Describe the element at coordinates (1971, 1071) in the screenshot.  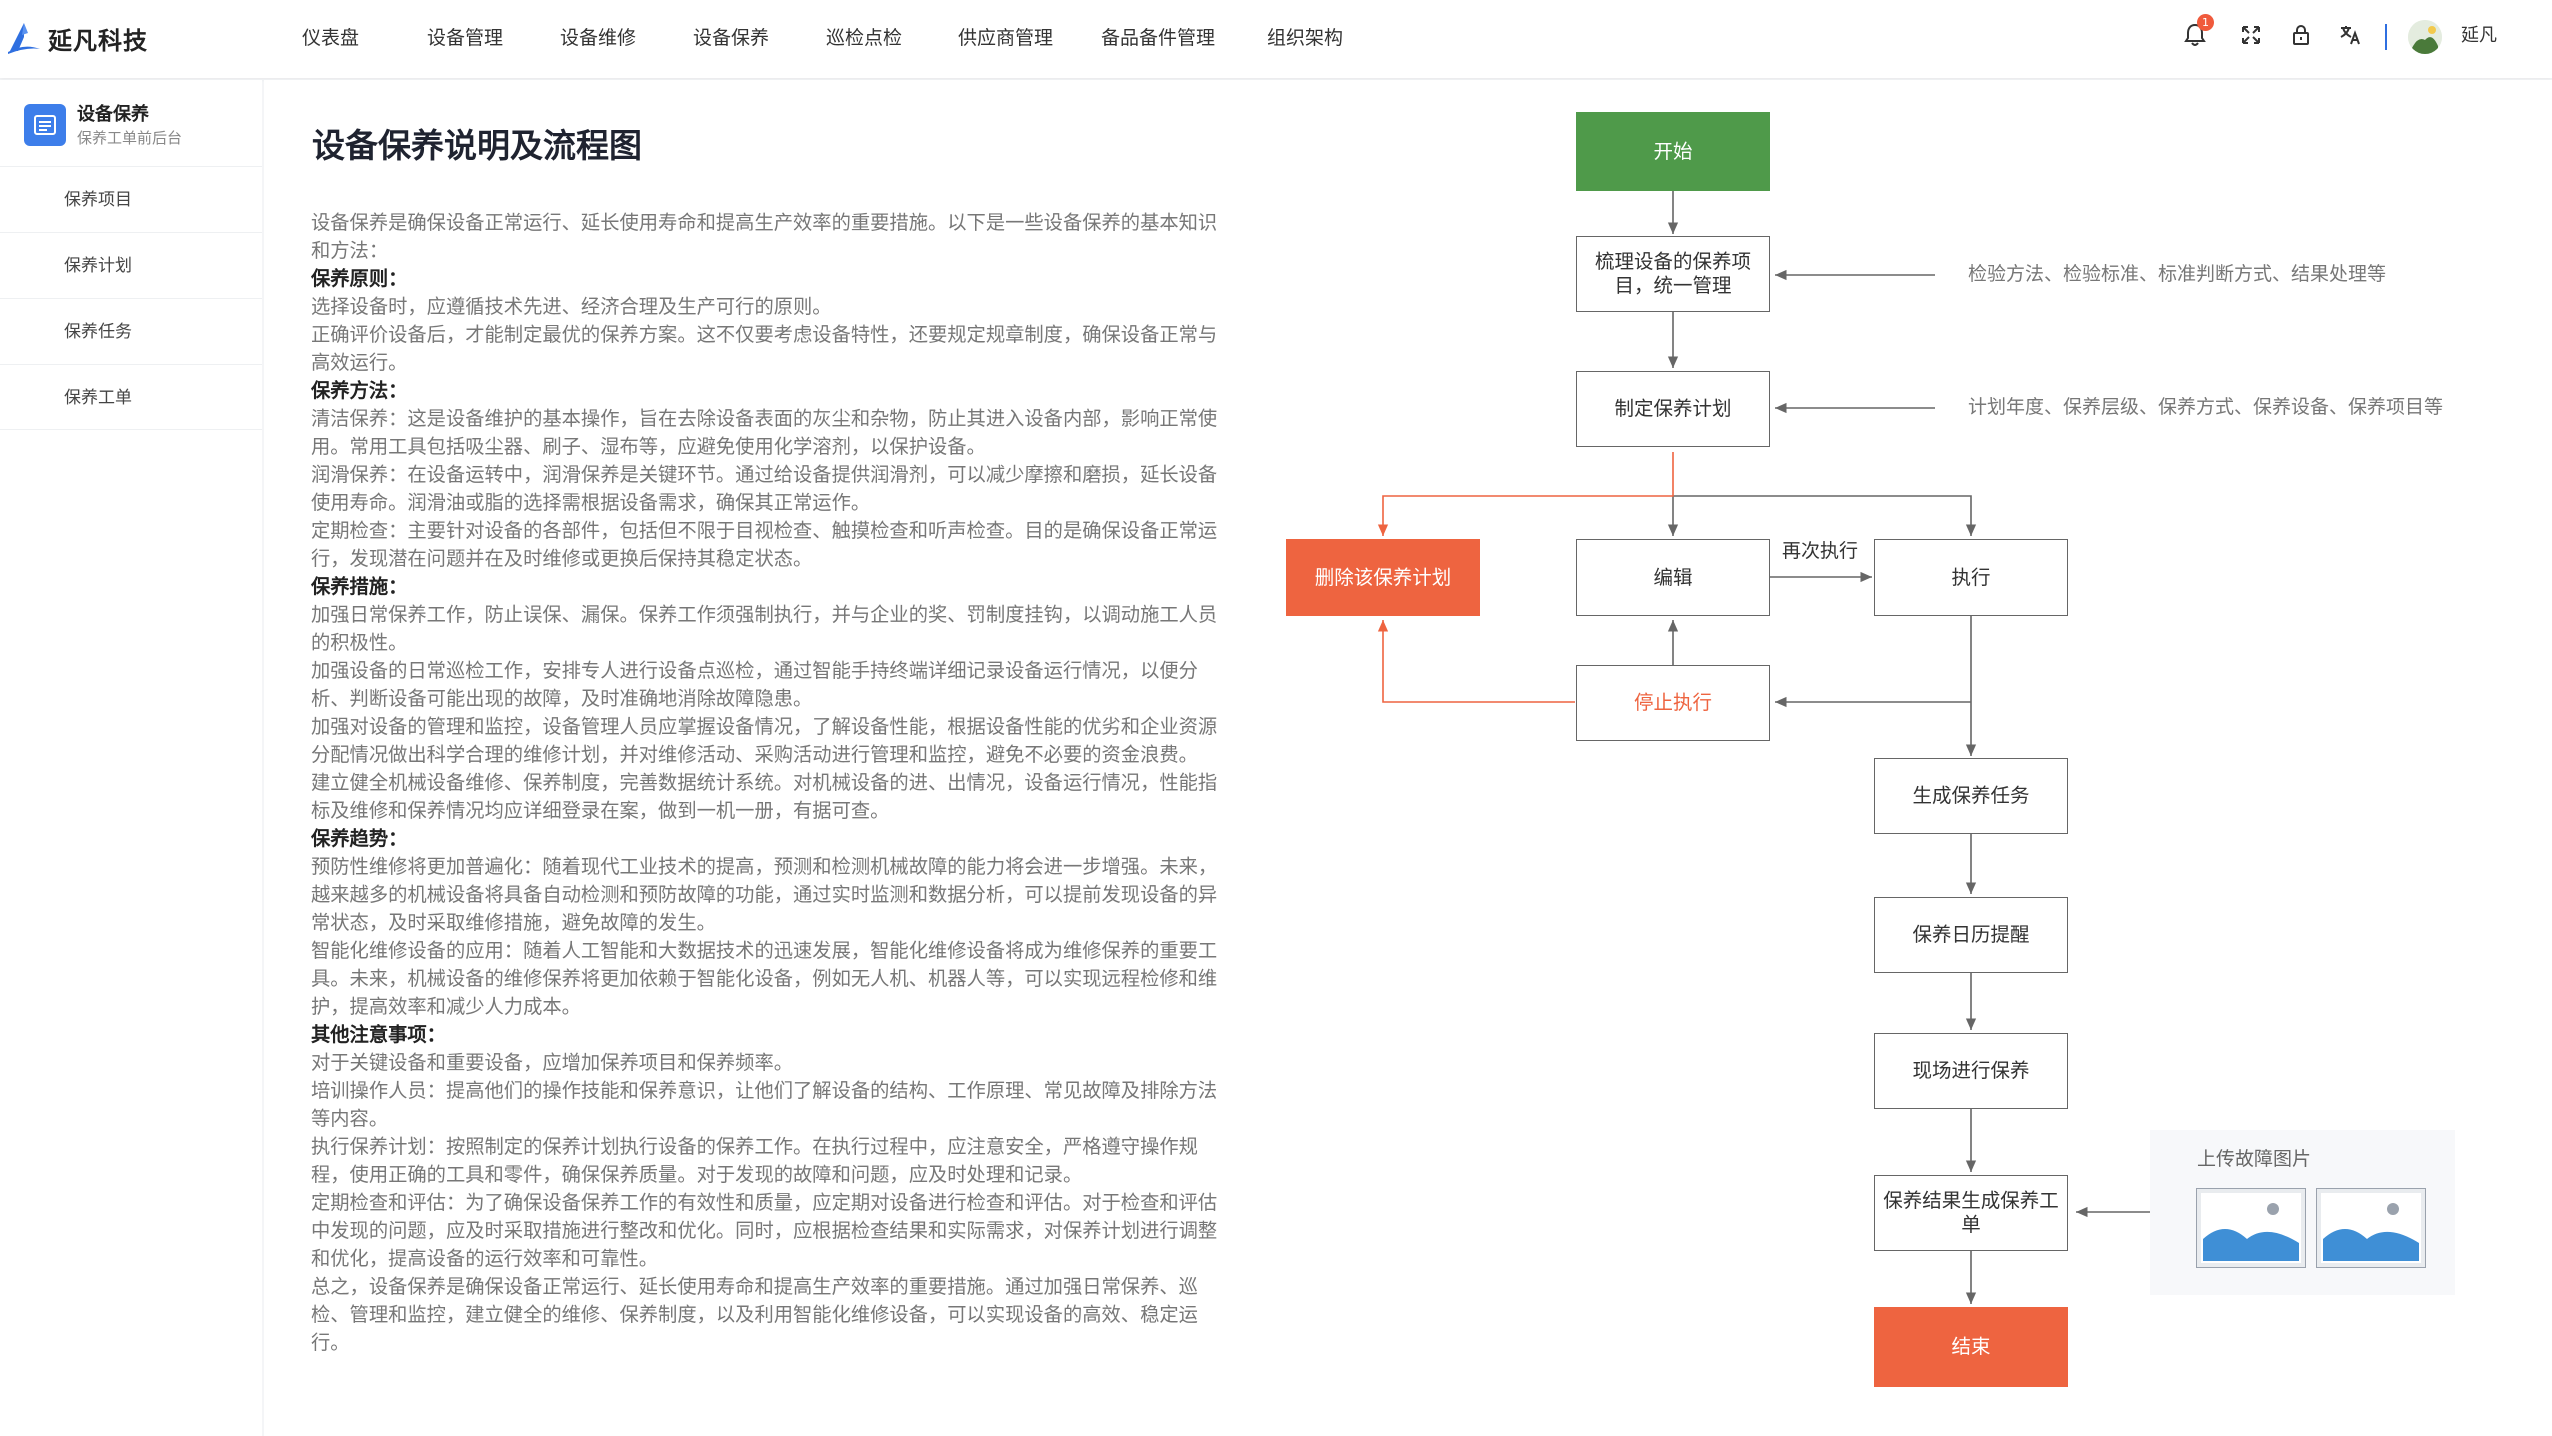
I see `flow-onsite-maintenance: 现场进行保养` at that location.